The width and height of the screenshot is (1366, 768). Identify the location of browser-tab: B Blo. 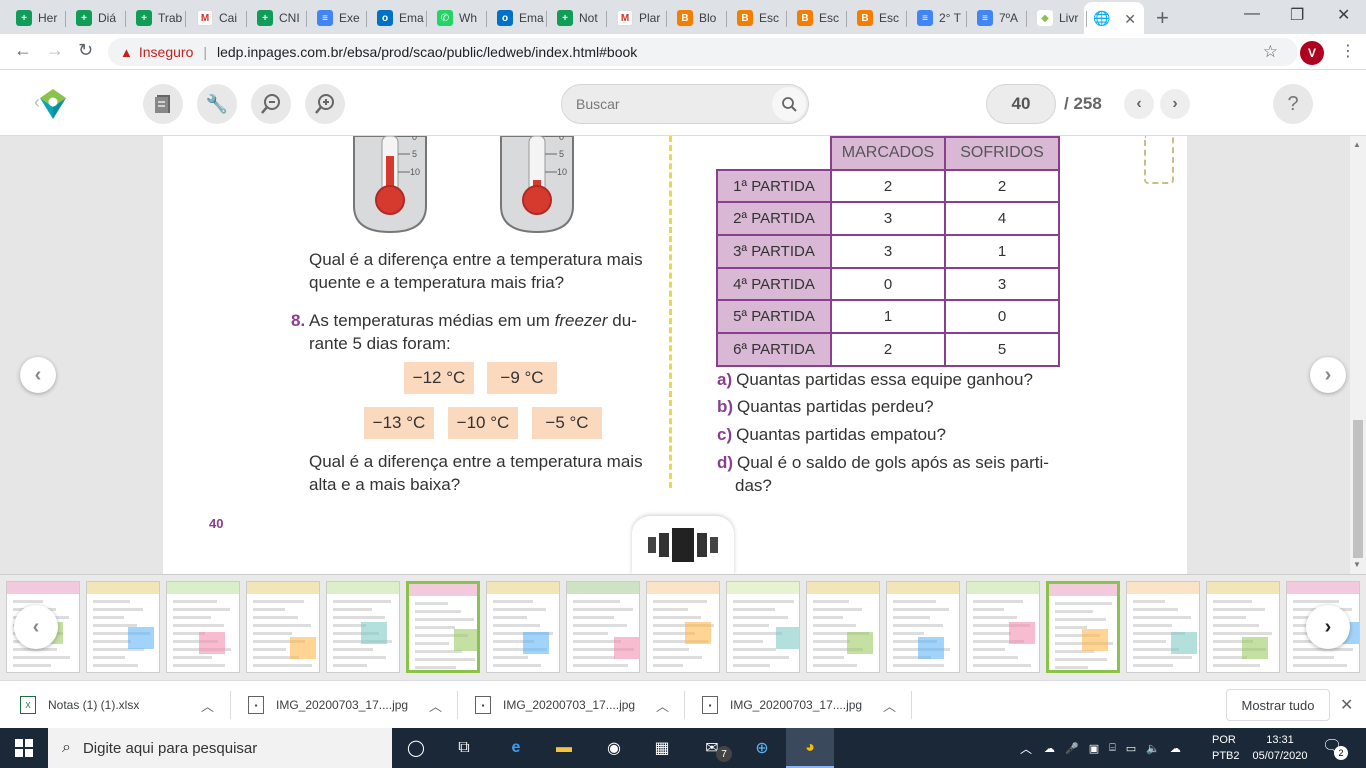
(697, 18).